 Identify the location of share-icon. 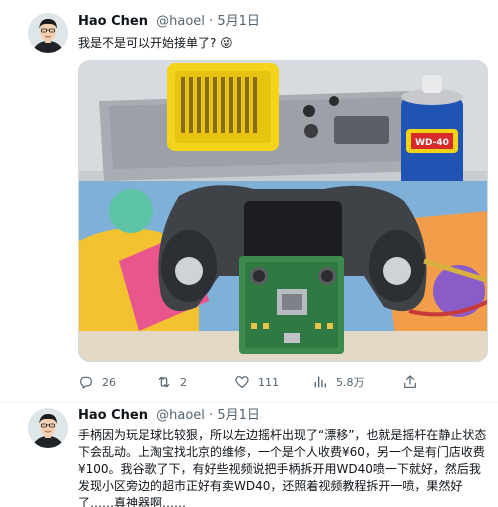
(410, 382).